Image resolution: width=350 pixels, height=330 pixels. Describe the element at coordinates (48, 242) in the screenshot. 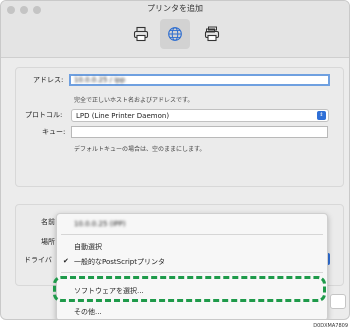

I see `location-label: 場所` at that location.